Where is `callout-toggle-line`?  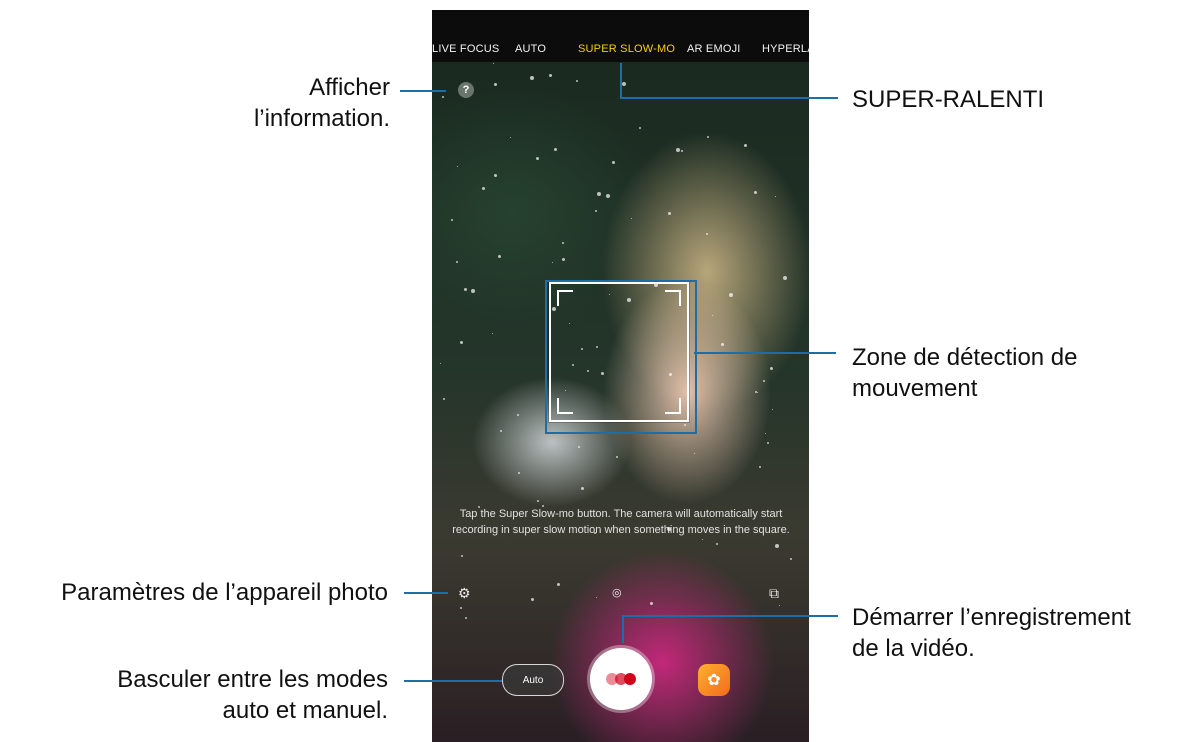
callout-toggle-line is located at coordinates (453, 681).